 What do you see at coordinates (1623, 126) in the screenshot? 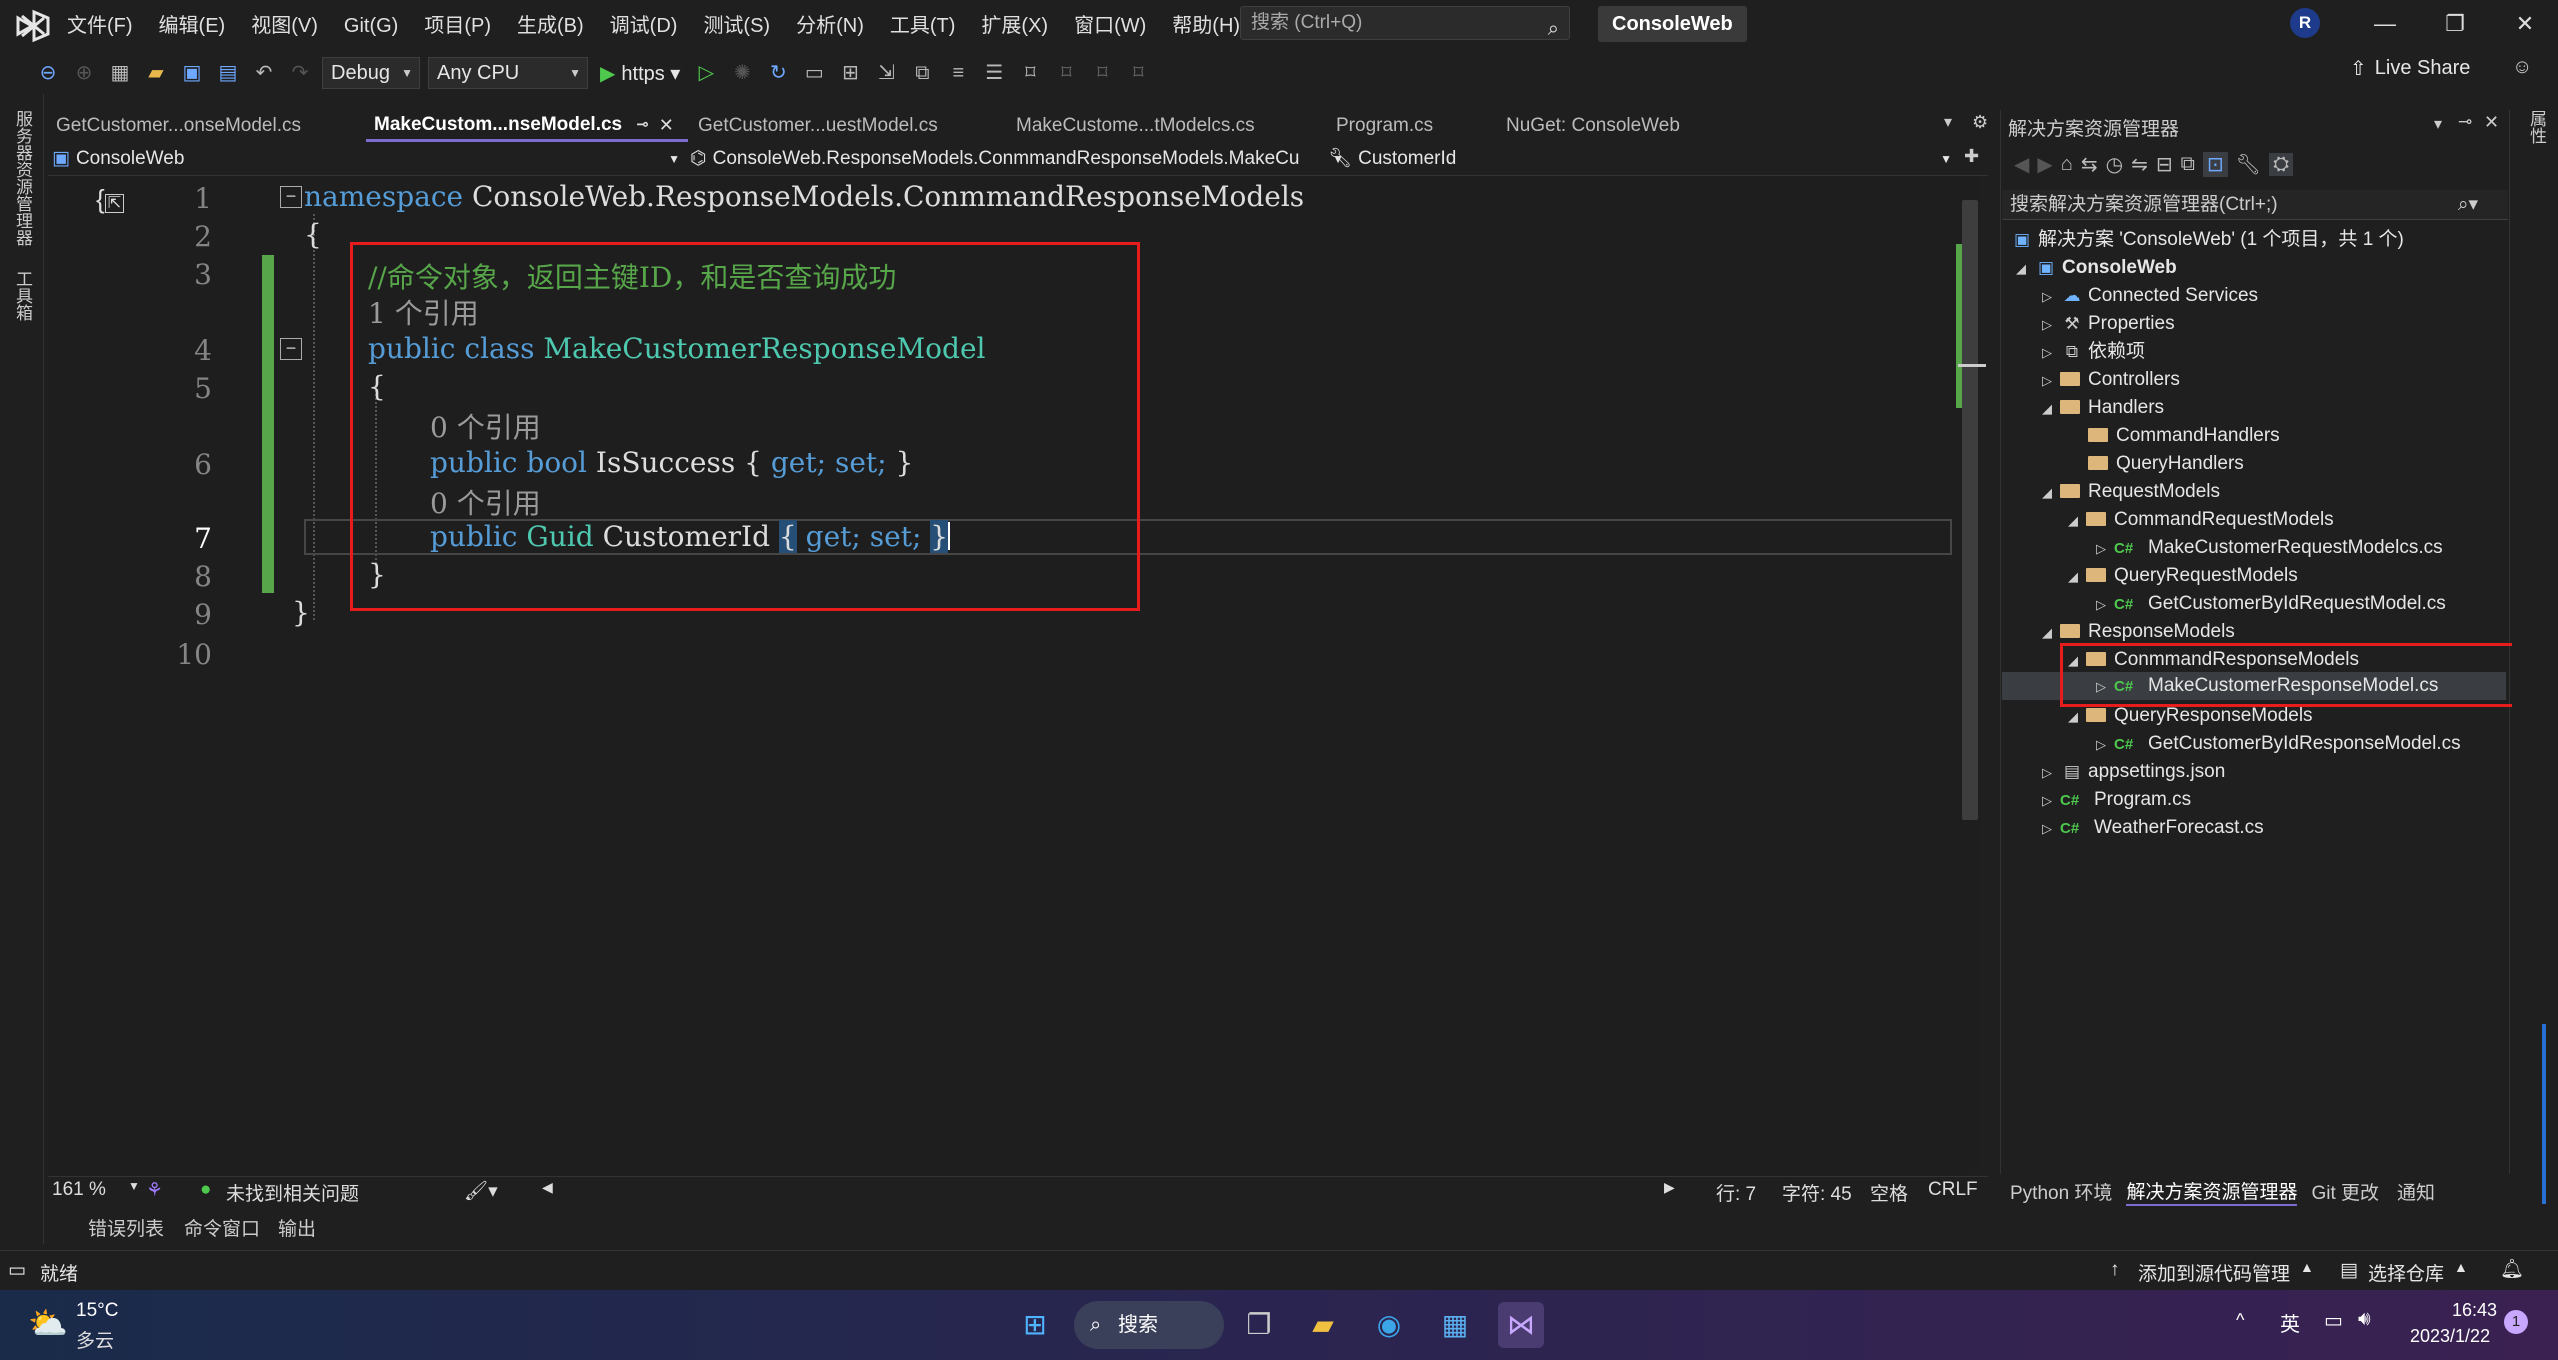
I see `tab-nuget: NuGet: ConsoleWeb` at bounding box center [1623, 126].